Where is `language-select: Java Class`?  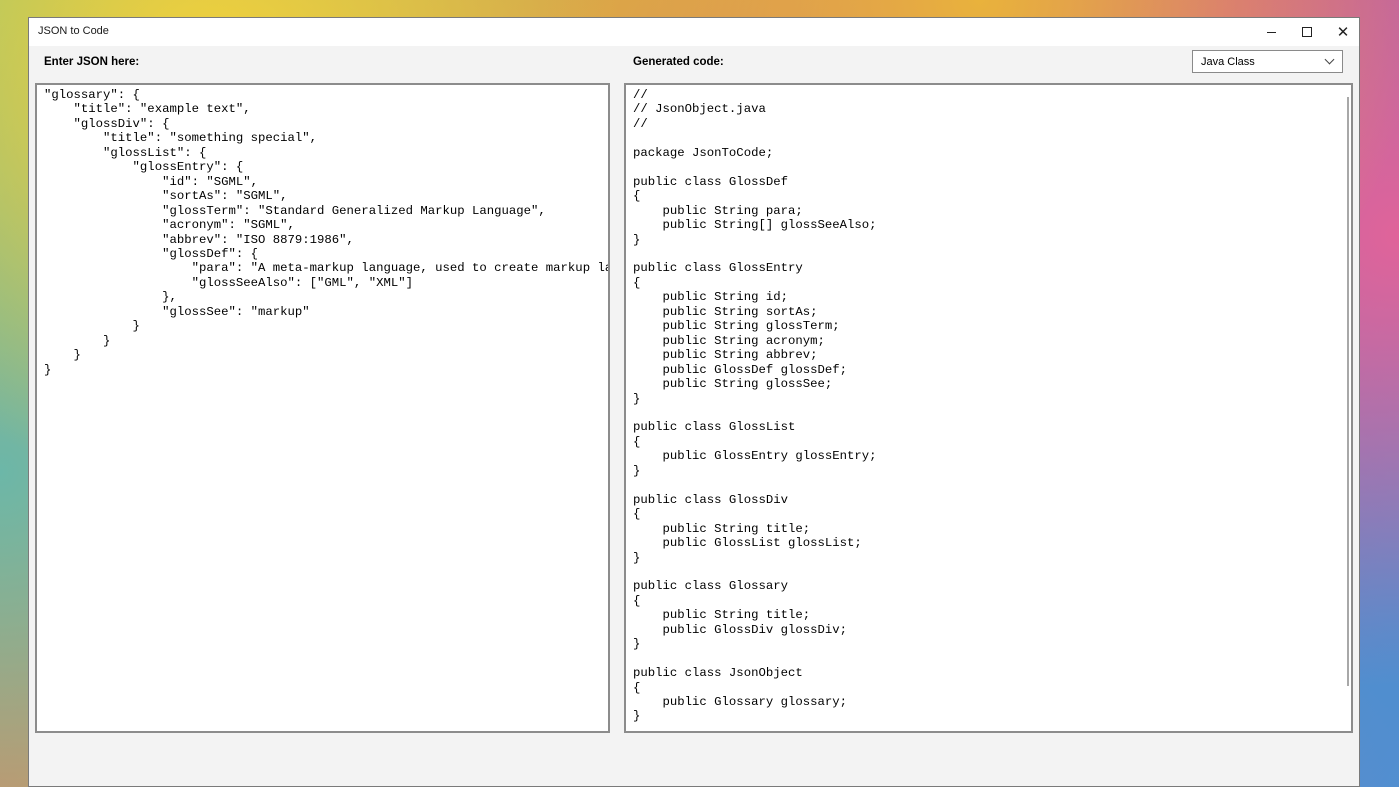
language-select: Java Class is located at coordinates (1267, 61).